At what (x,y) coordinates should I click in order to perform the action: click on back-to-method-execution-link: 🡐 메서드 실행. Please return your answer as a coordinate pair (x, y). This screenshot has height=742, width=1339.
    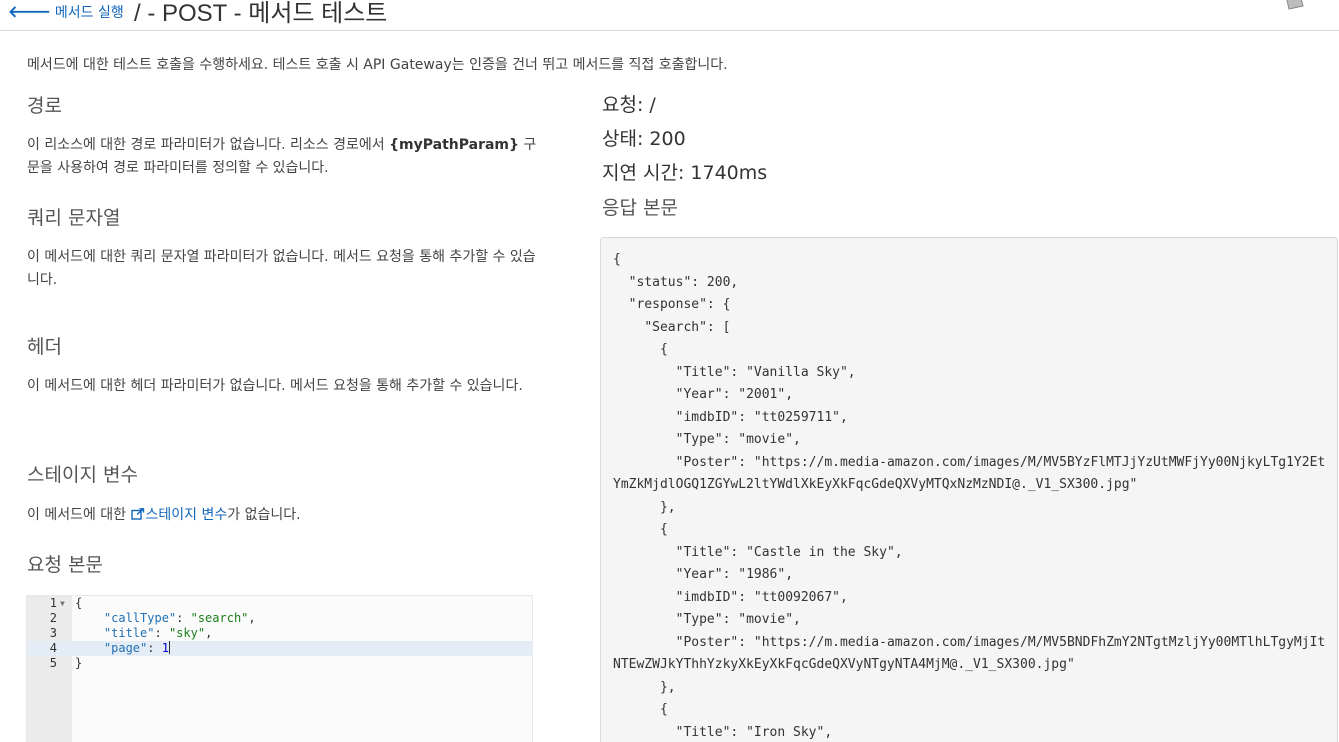
    Looking at the image, I should click on (66, 12).